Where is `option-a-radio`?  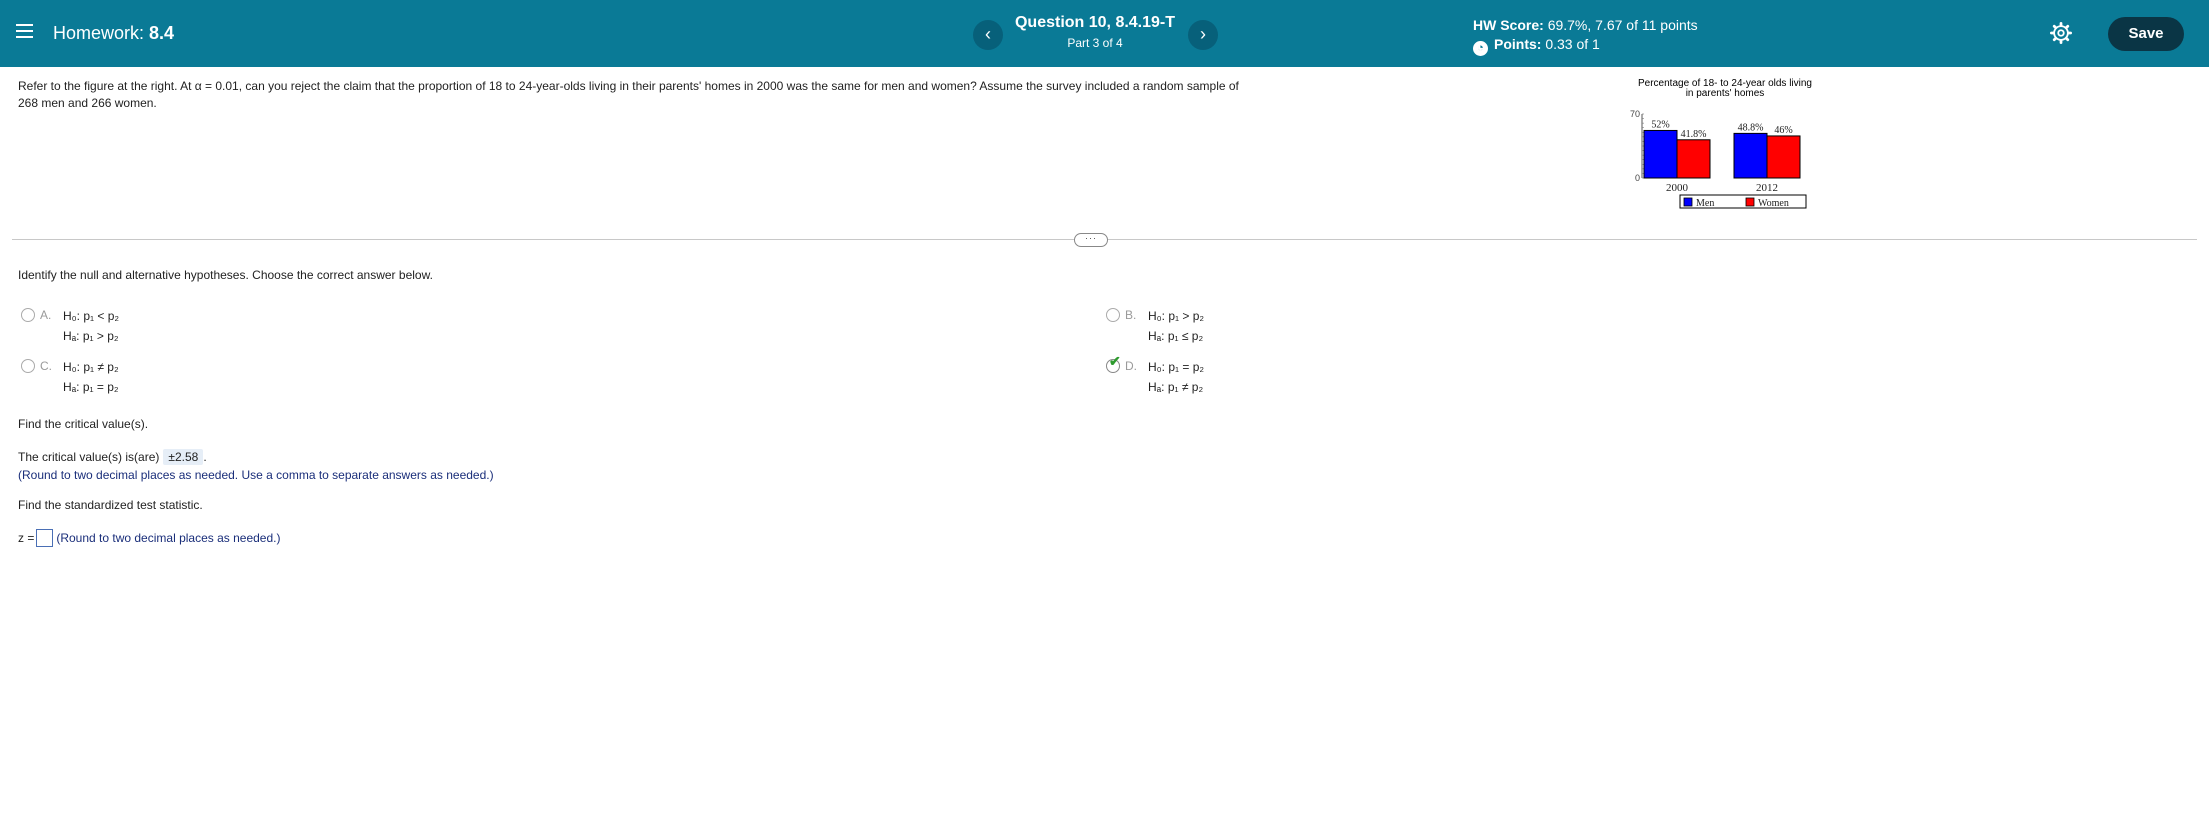
option-a-radio is located at coordinates (28, 315).